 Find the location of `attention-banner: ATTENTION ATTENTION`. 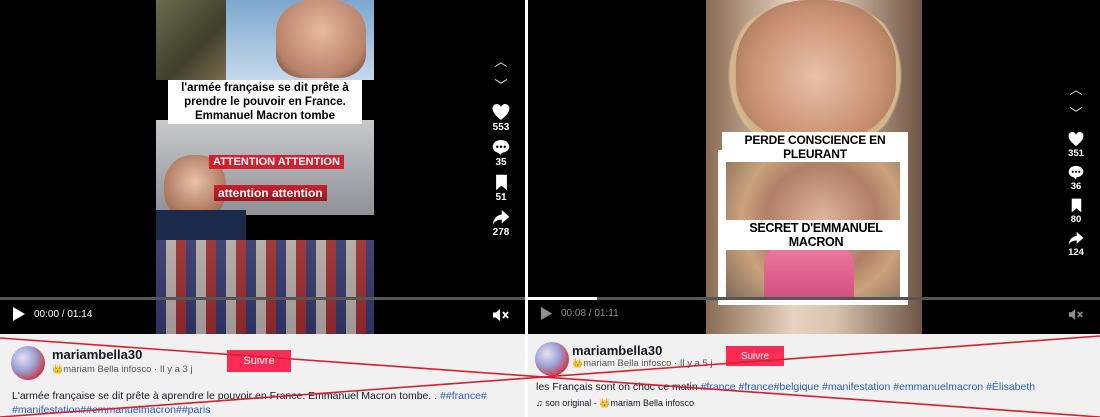

attention-banner: ATTENTION ATTENTION is located at coordinates (276, 162).